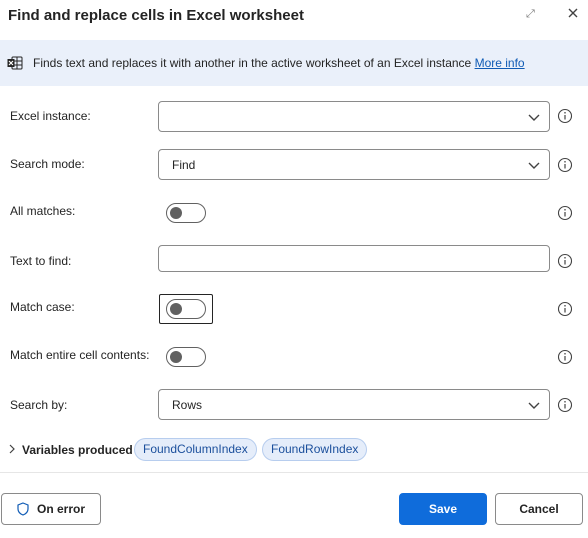  What do you see at coordinates (443, 509) in the screenshot?
I see `save-button: Save` at bounding box center [443, 509].